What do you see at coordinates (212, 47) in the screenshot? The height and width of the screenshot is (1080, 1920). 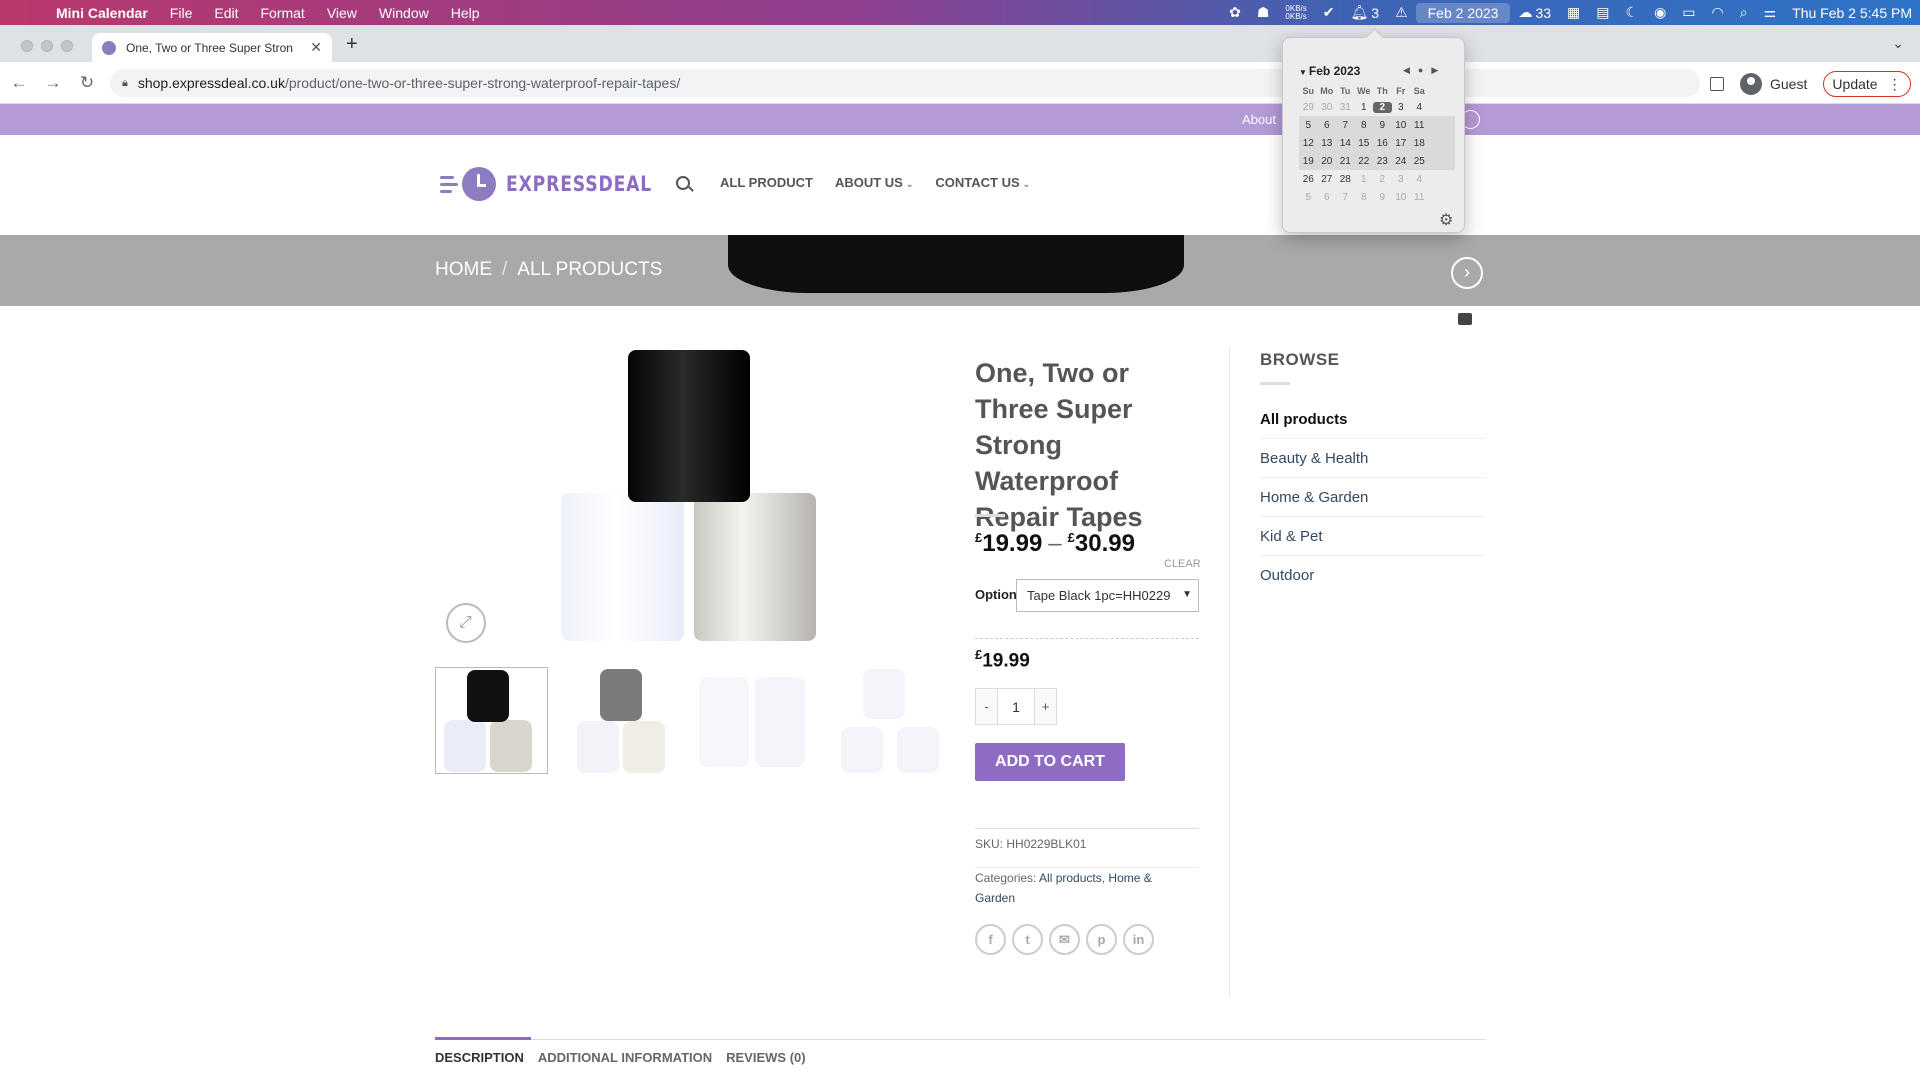 I see `browser-tab-active: One, Two or Three Super Stron ✕` at bounding box center [212, 47].